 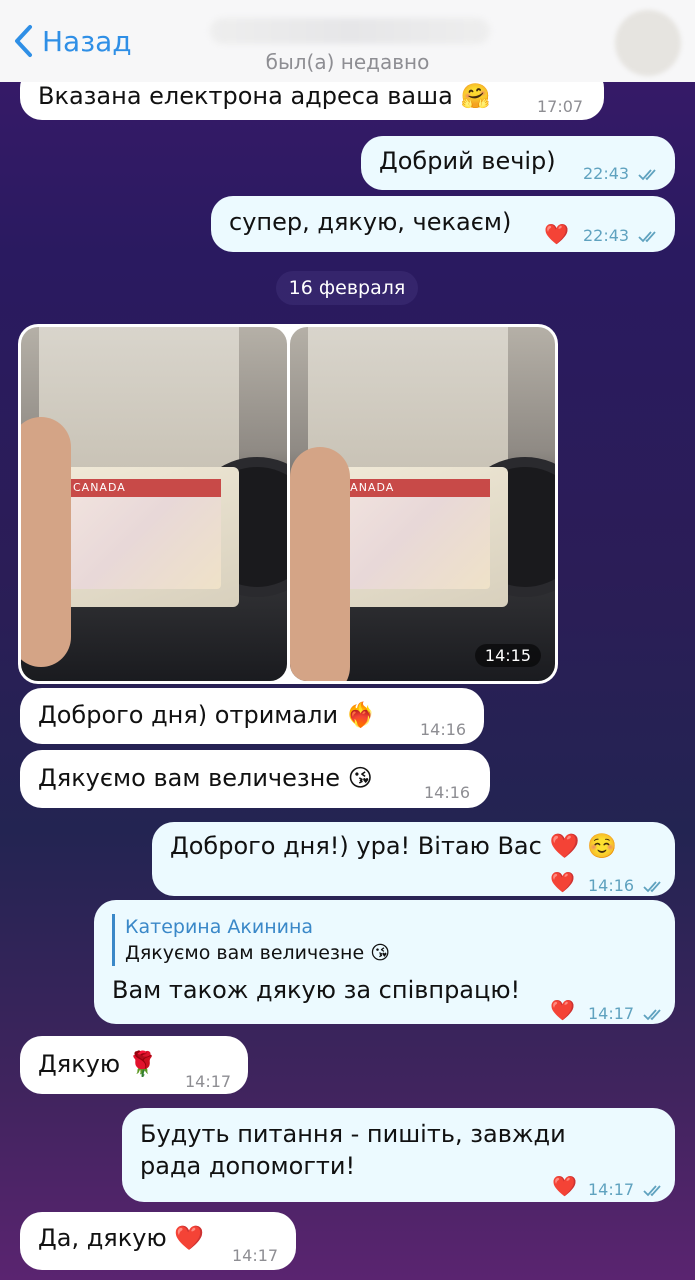 What do you see at coordinates (316, 990) in the screenshot?
I see `message-text: Вам також дякую за співпрацю!` at bounding box center [316, 990].